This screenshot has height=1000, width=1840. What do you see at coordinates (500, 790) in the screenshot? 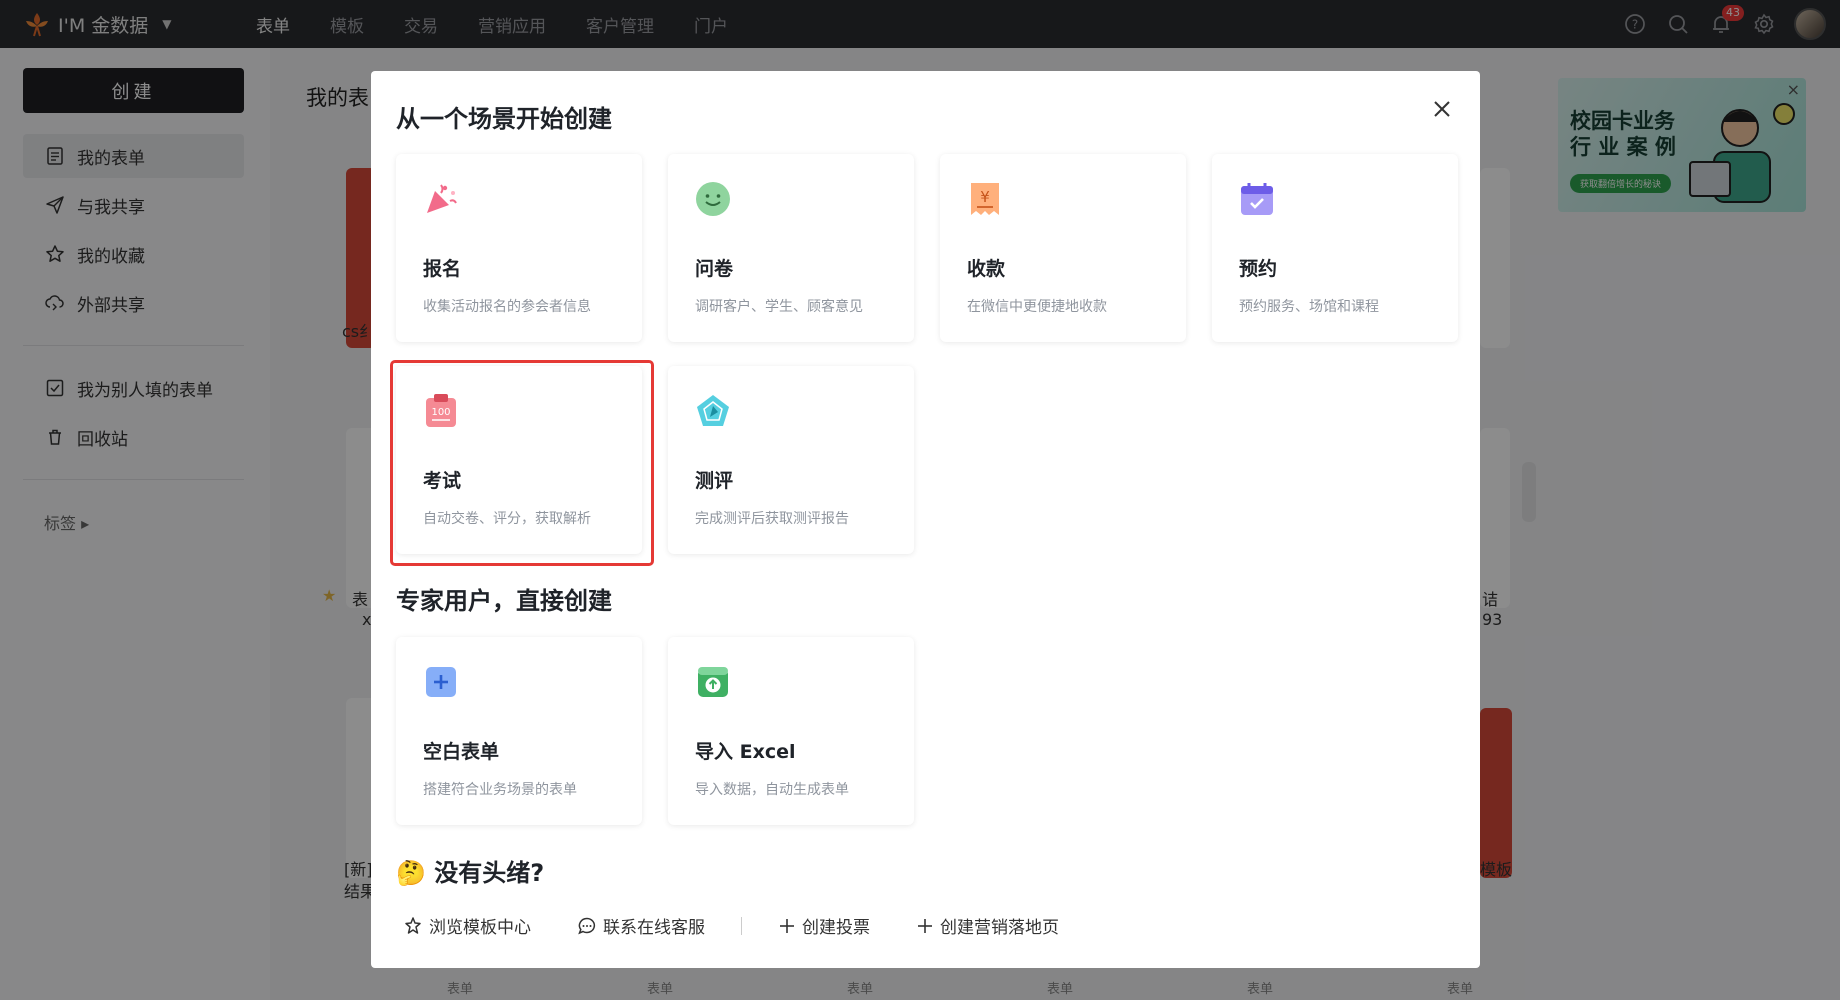
I see `expert-item-description: 搭建符合业务场景的表单` at bounding box center [500, 790].